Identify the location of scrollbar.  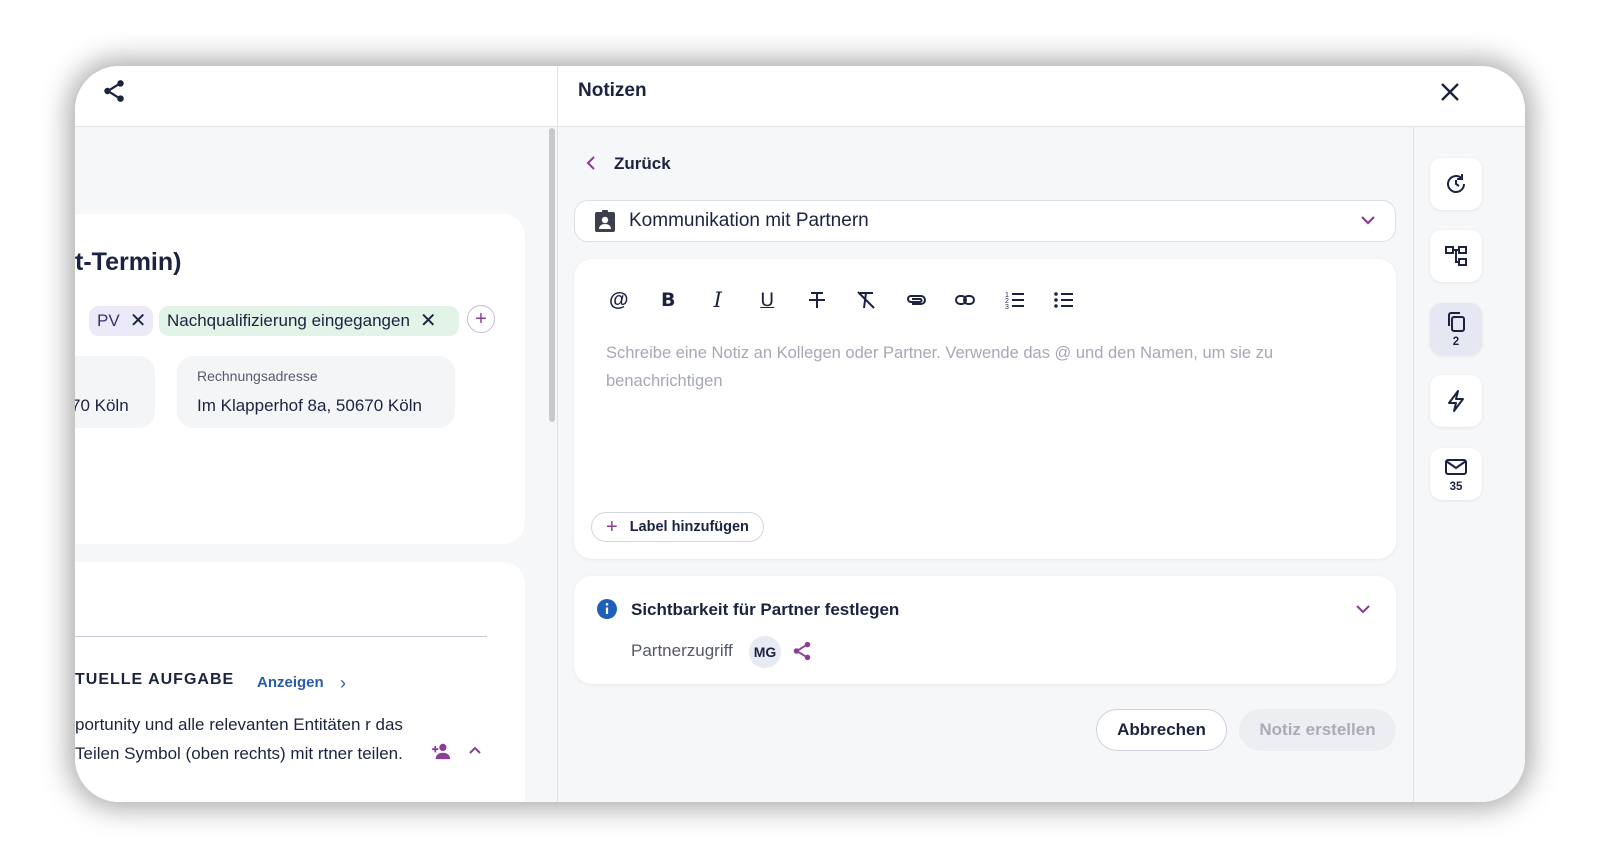
(552, 275).